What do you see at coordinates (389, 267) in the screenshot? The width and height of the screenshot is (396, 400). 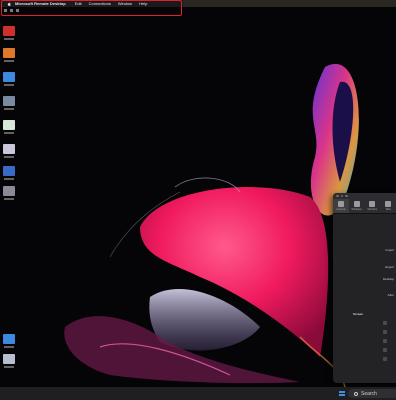 I see `pref-row-export: Export` at bounding box center [389, 267].